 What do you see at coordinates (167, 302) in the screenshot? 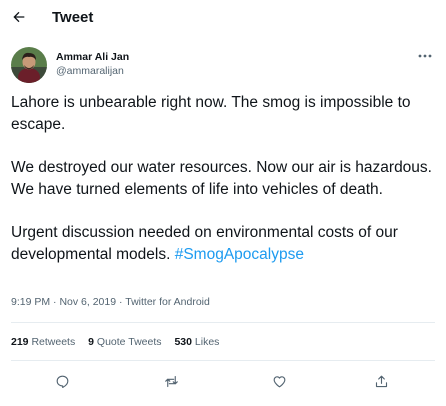
I see `tweet-source: Twitter for Android` at bounding box center [167, 302].